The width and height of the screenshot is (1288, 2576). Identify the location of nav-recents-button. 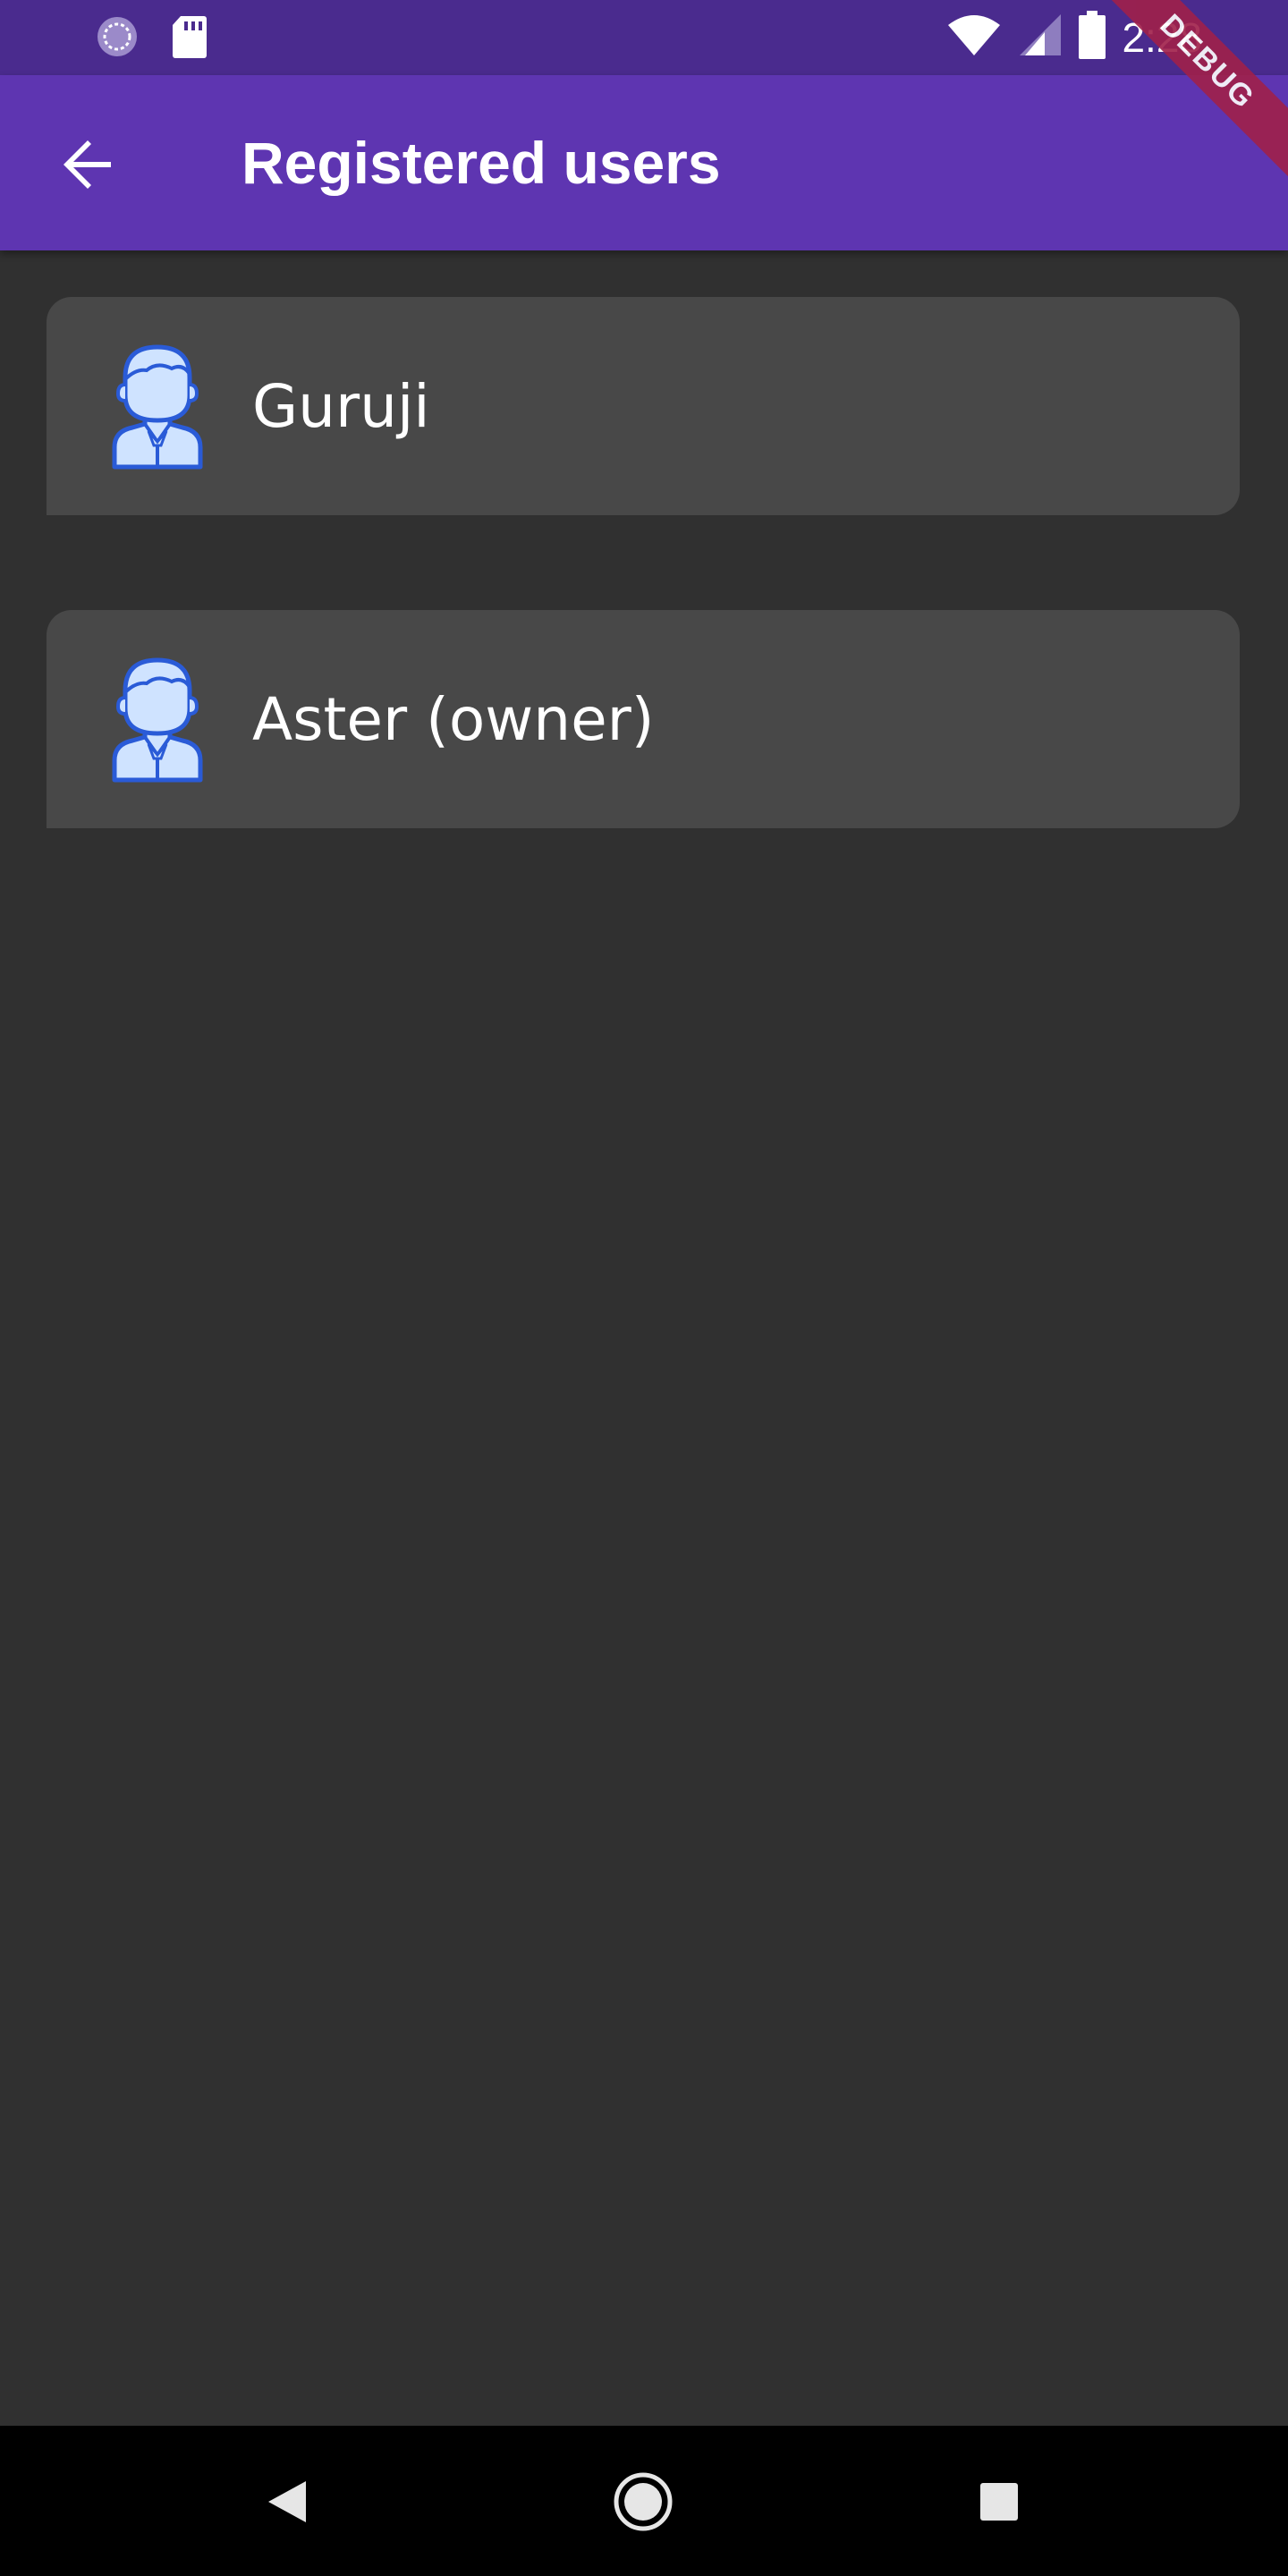
(999, 2501).